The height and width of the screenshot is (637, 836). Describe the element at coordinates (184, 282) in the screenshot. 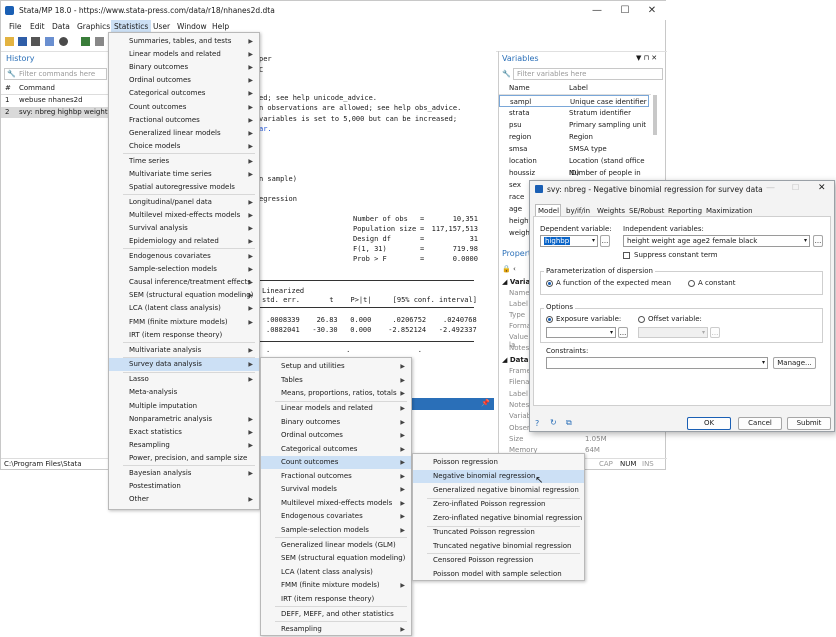

I see `statistics-menu-item: Causal inference/treatment effects ▶` at that location.